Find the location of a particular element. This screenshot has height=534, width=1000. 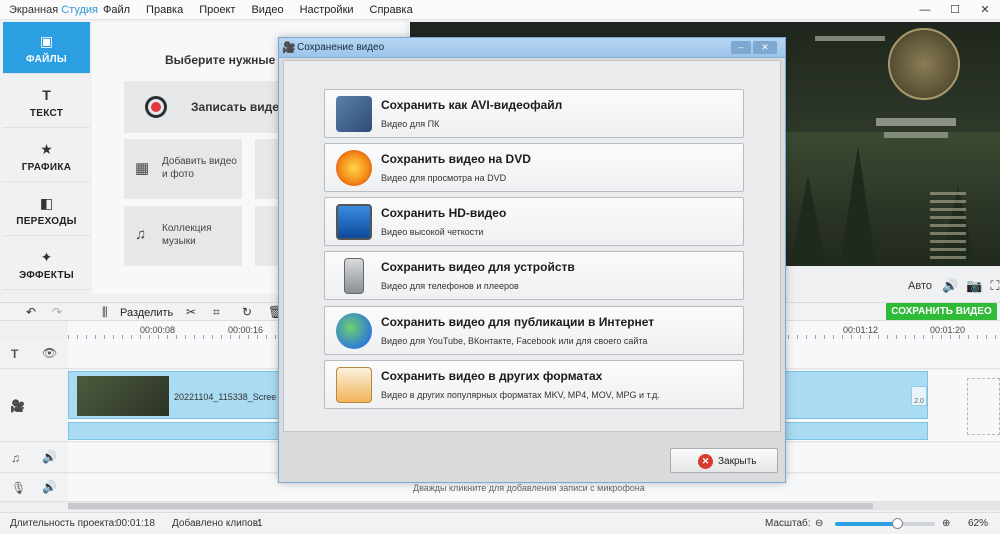

tab-graphics-label: ГРАФИКА is located at coordinates (46, 167).